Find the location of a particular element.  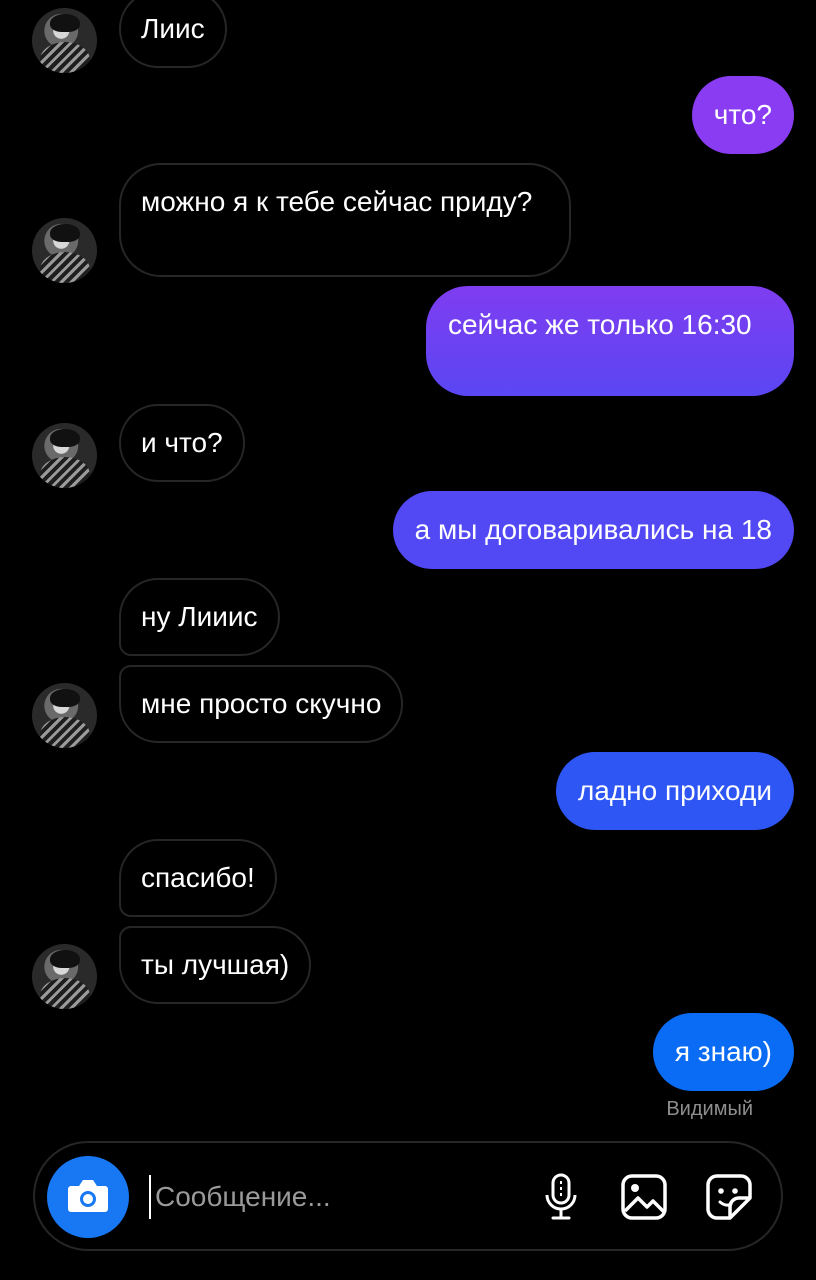

incoming-message: мне просто скучно is located at coordinates (261, 704).